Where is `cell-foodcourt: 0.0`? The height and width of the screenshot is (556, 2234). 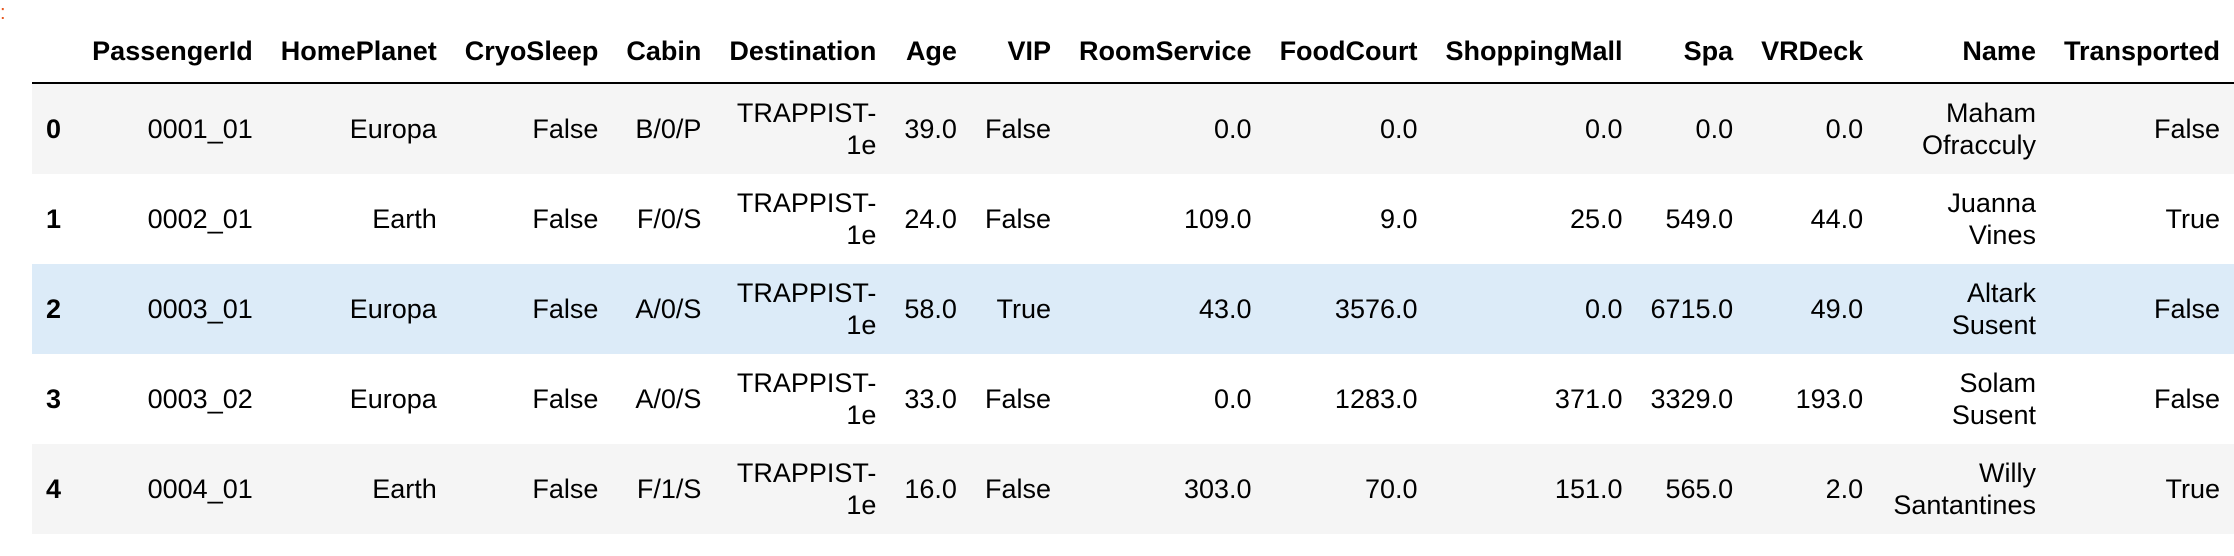 cell-foodcourt: 0.0 is located at coordinates (1398, 129).